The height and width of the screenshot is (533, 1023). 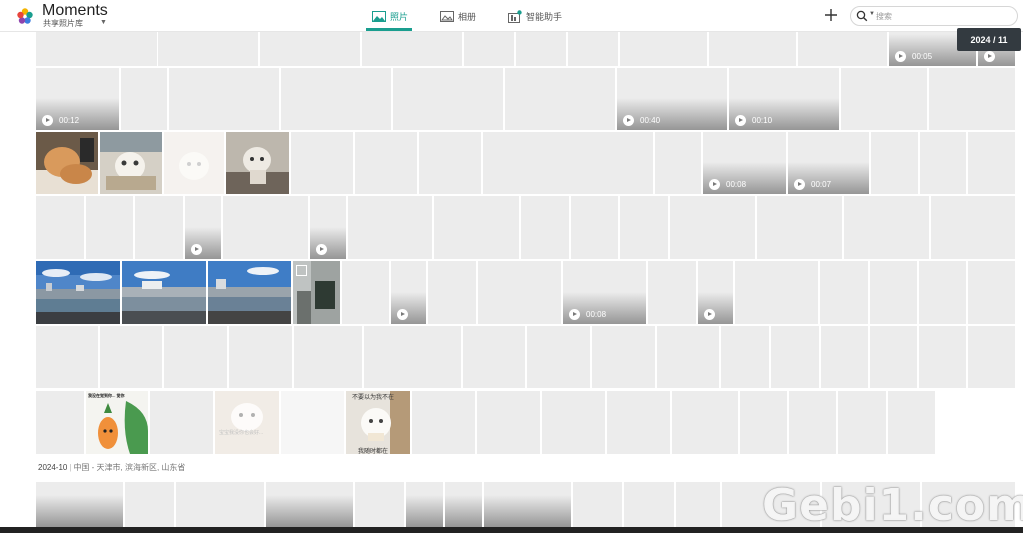 What do you see at coordinates (535, 16) in the screenshot?
I see `tab-assistant: 智能助手` at bounding box center [535, 16].